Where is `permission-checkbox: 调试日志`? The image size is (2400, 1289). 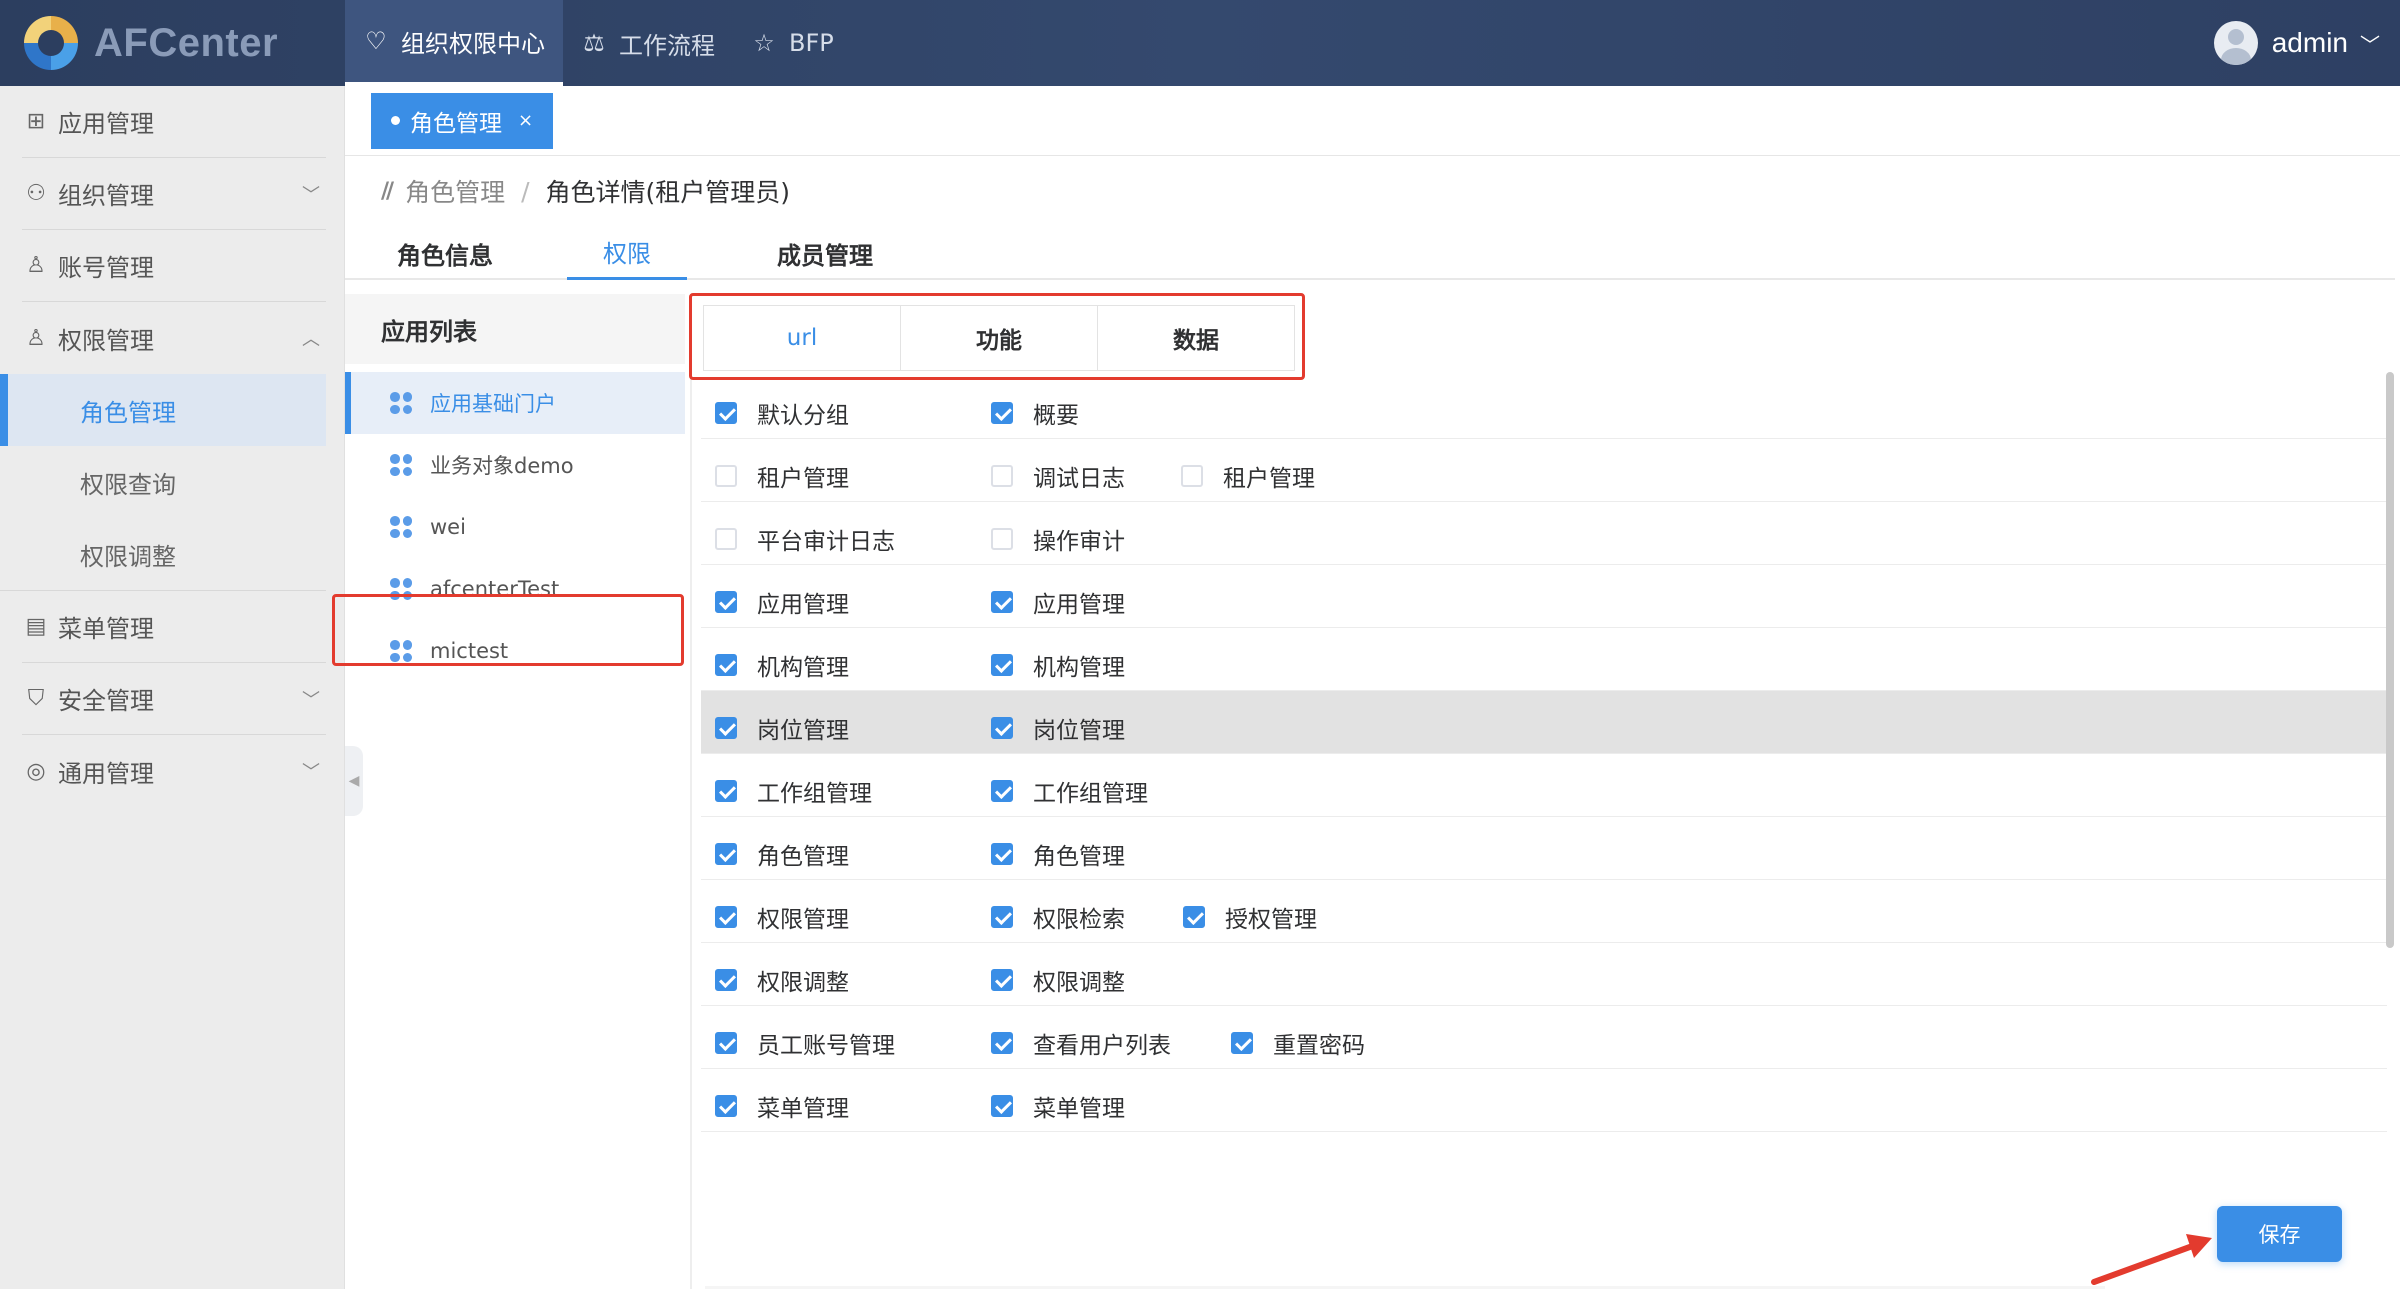 permission-checkbox: 调试日志 is located at coordinates (1058, 476).